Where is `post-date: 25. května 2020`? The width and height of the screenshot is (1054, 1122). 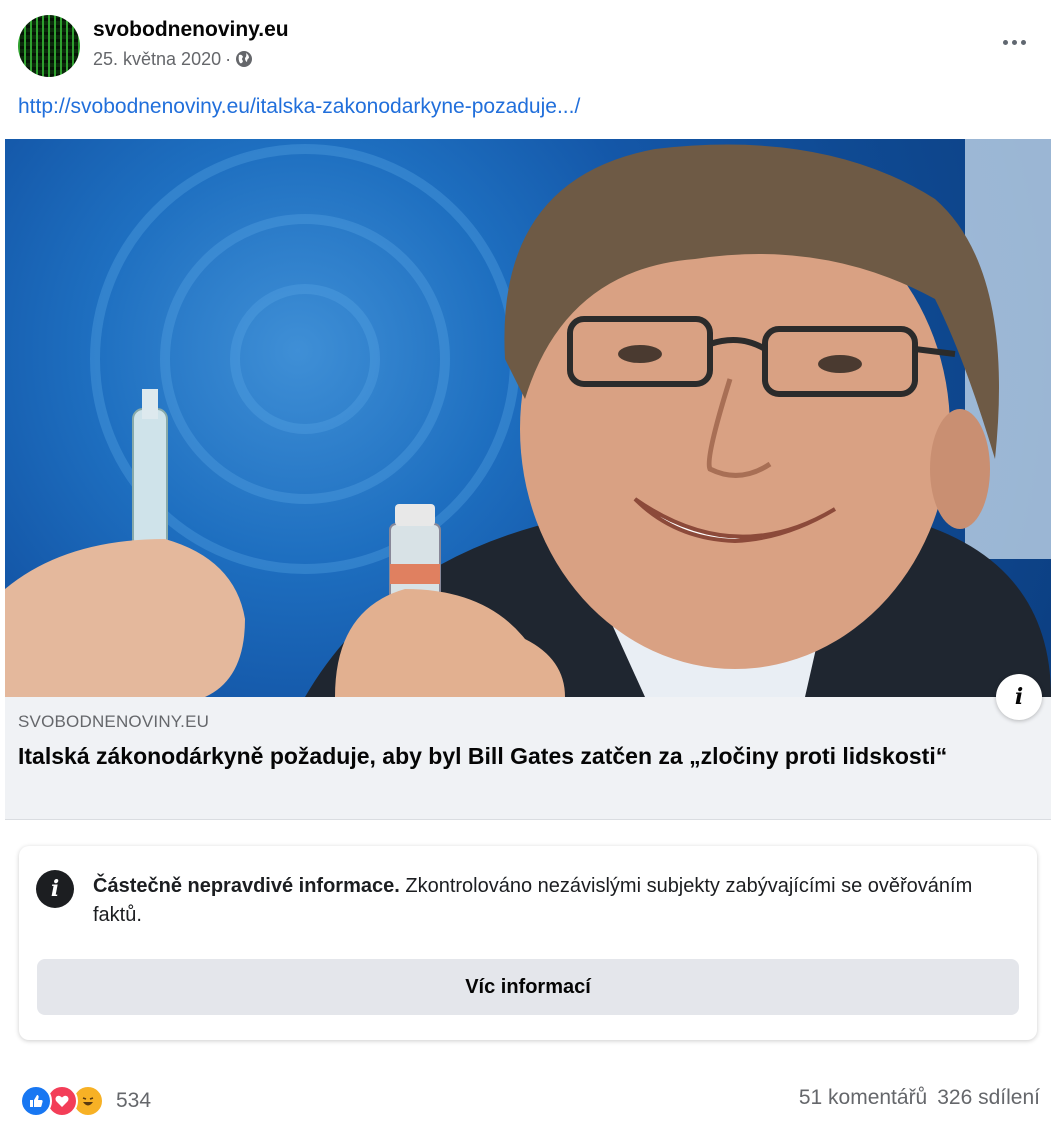
post-date: 25. května 2020 is located at coordinates (157, 59).